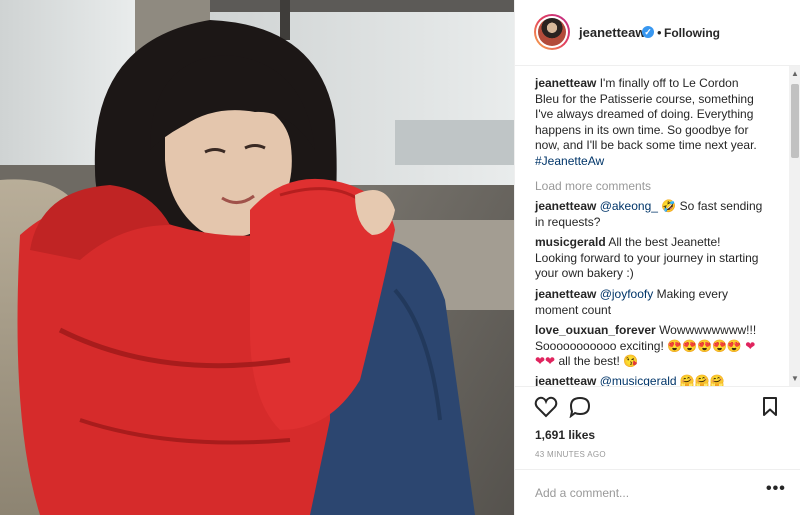 The width and height of the screenshot is (800, 516). I want to click on user-avatar, so click(552, 32).